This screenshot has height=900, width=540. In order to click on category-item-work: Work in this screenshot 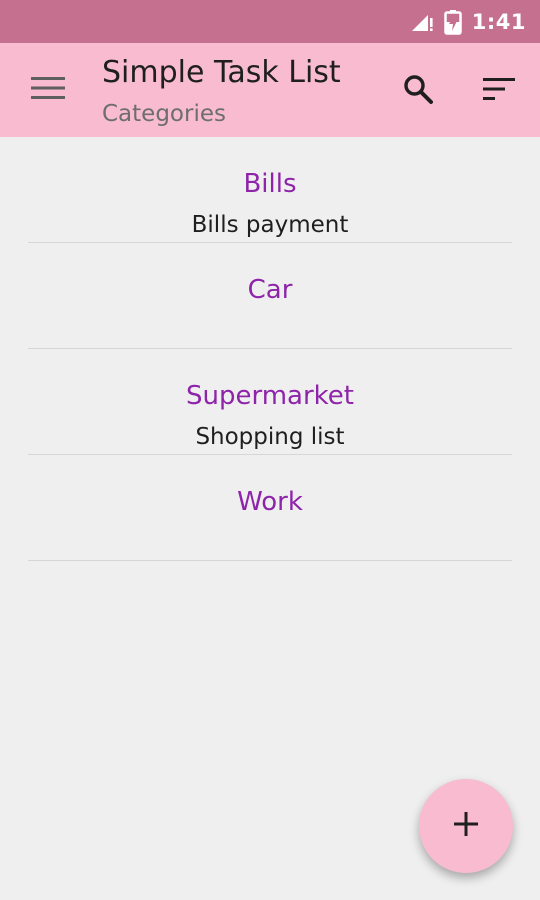, I will do `click(270, 508)`.